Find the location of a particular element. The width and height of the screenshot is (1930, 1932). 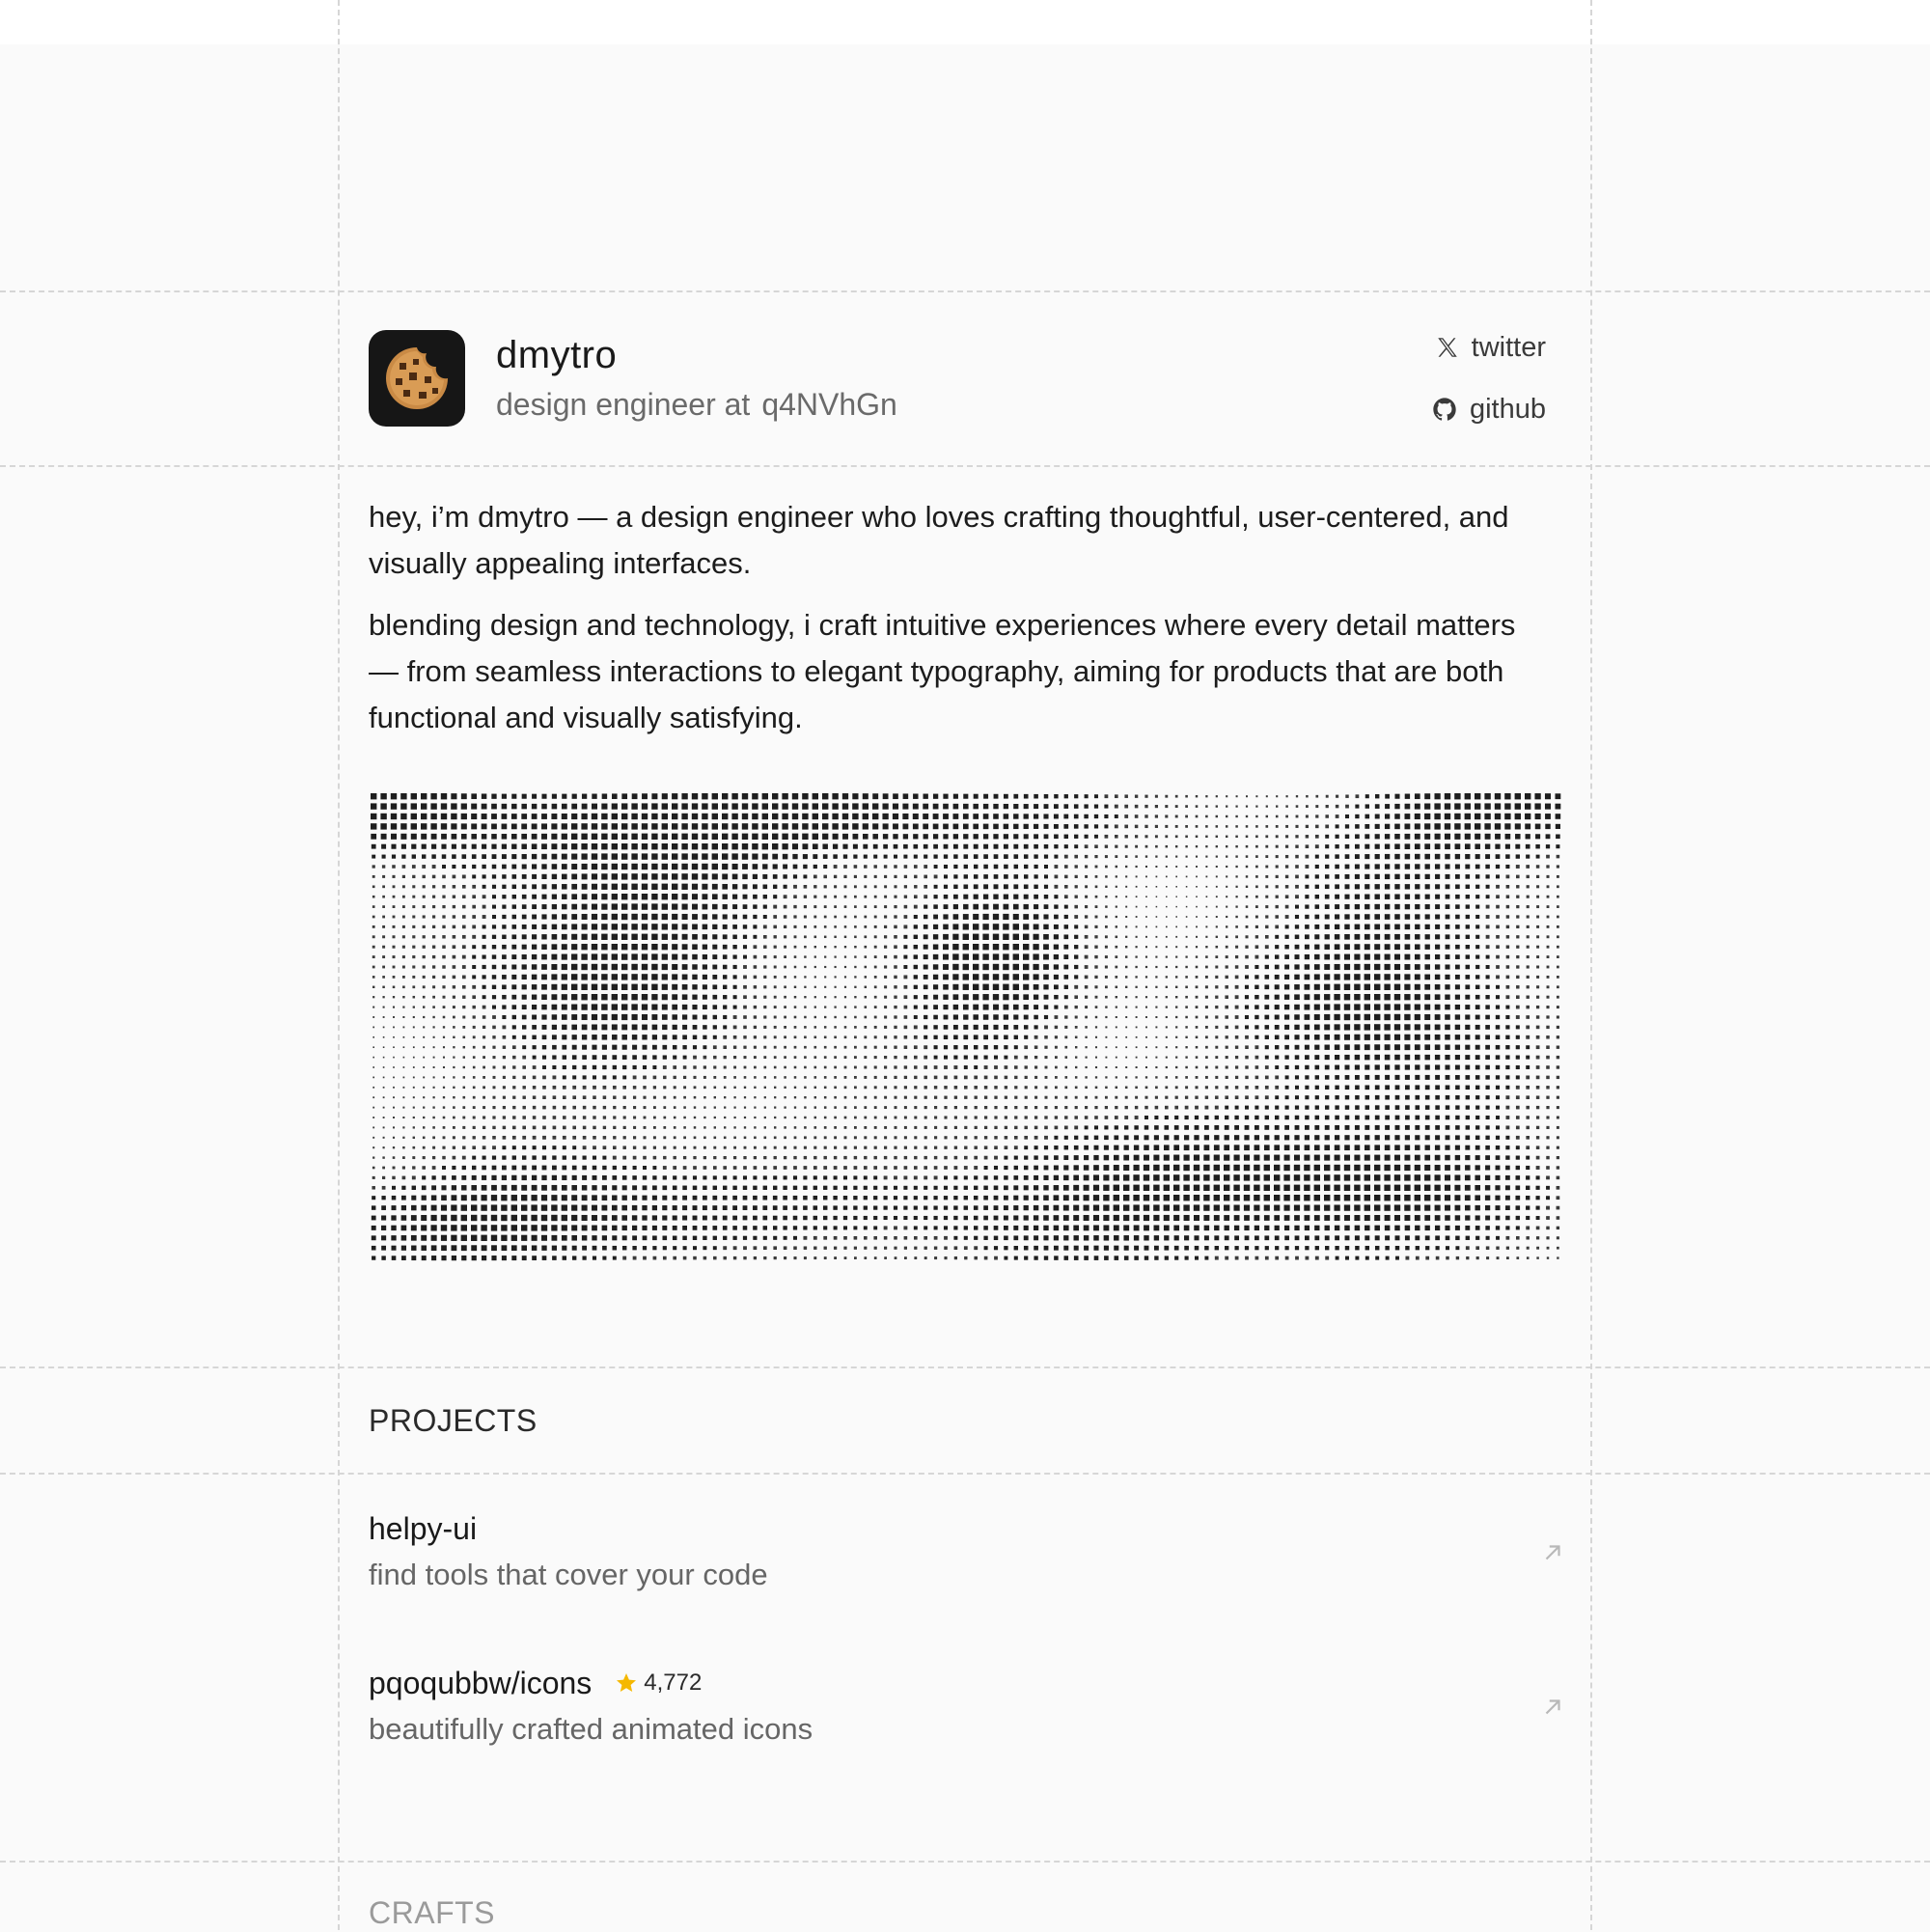

twitter-label: twitter is located at coordinates (1508, 347).